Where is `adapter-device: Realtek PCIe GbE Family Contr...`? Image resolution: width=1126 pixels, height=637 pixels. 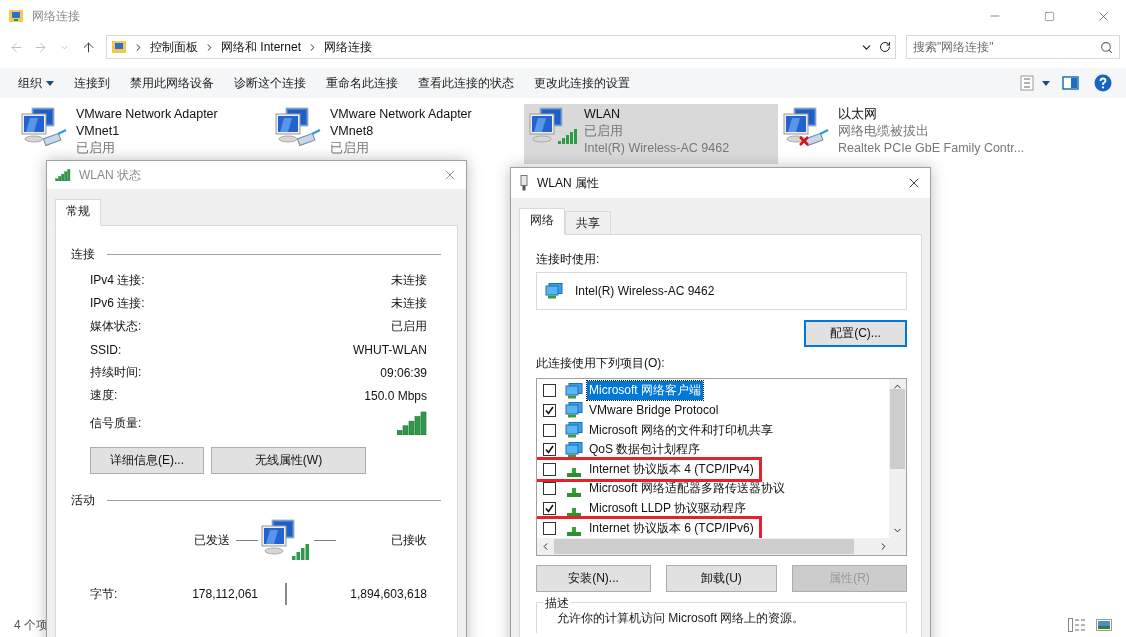 adapter-device: Realtek PCIe GbE Family Contr... is located at coordinates (931, 148).